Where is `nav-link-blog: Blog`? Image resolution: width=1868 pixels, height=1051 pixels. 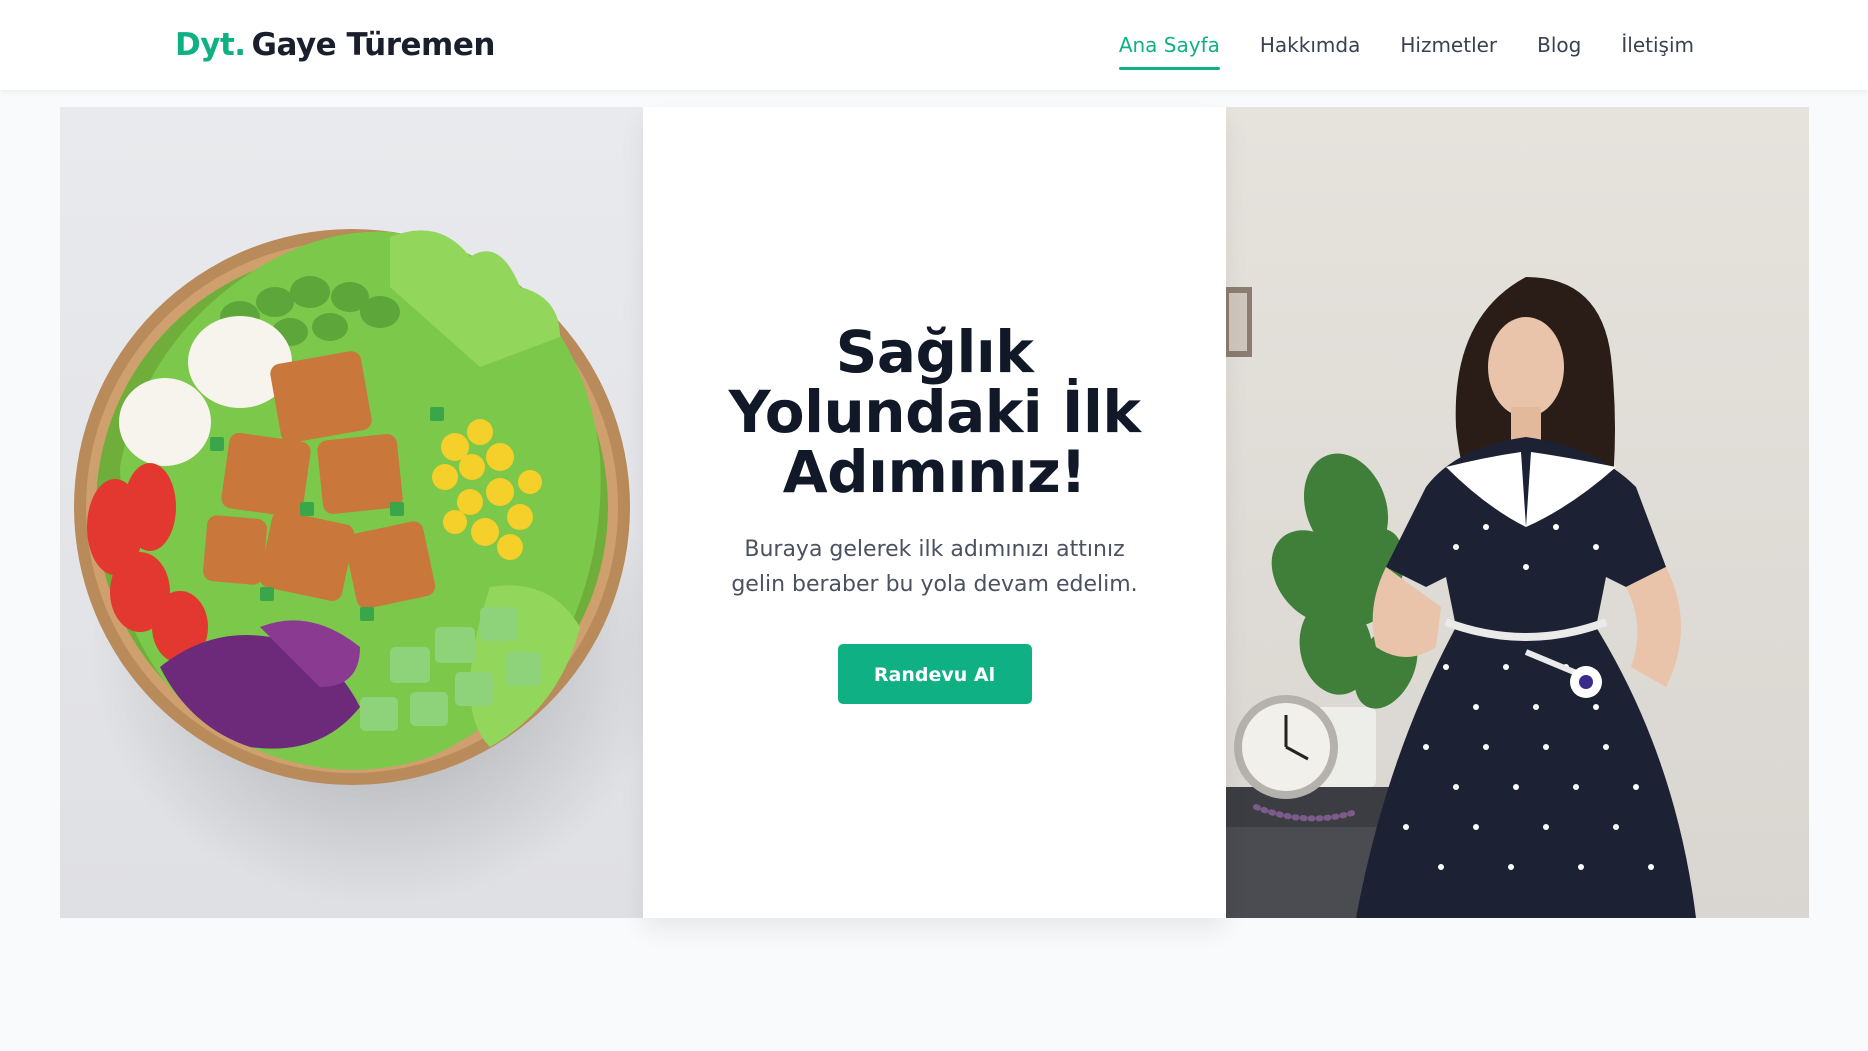 nav-link-blog: Blog is located at coordinates (1559, 45).